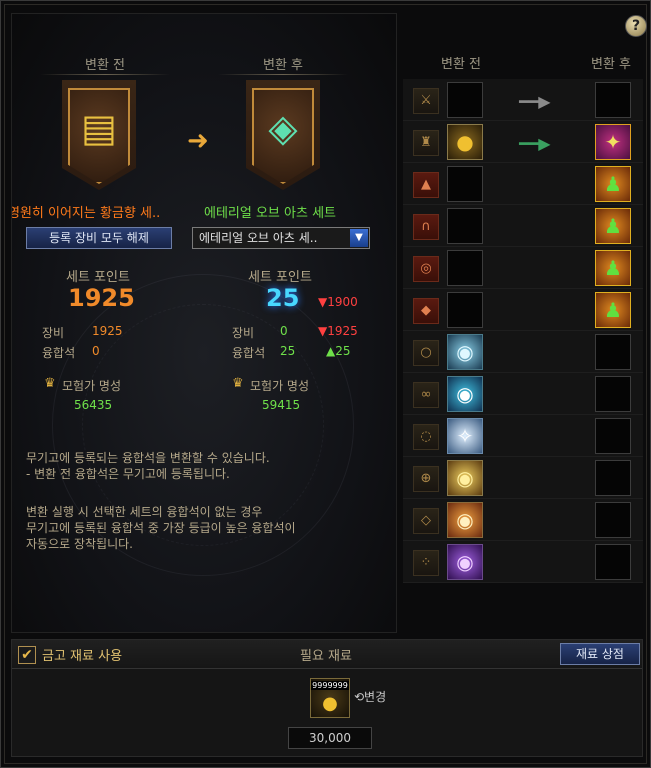 This screenshot has width=651, height=768. What do you see at coordinates (426, 395) in the screenshot?
I see `necklace-slot-icon: ∞` at bounding box center [426, 395].